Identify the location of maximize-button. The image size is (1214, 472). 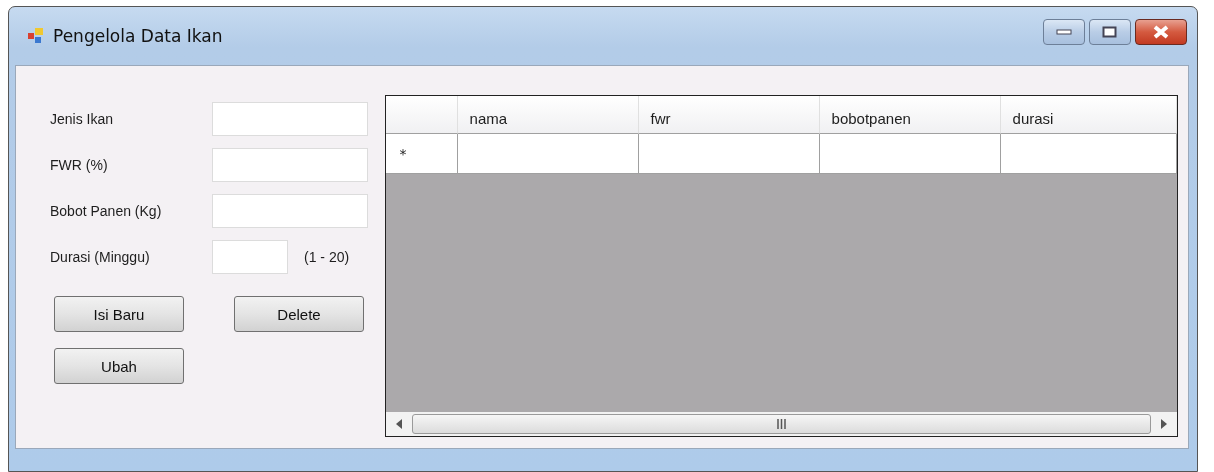
(1110, 32).